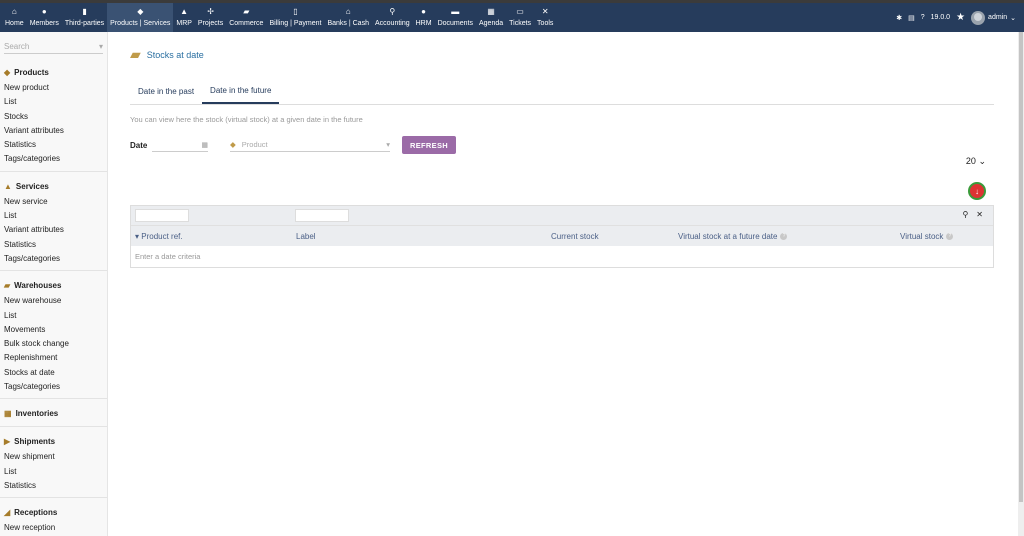 This screenshot has height=536, width=1024. Describe the element at coordinates (940, 17) in the screenshot. I see `version-label: 19.0.0` at that location.